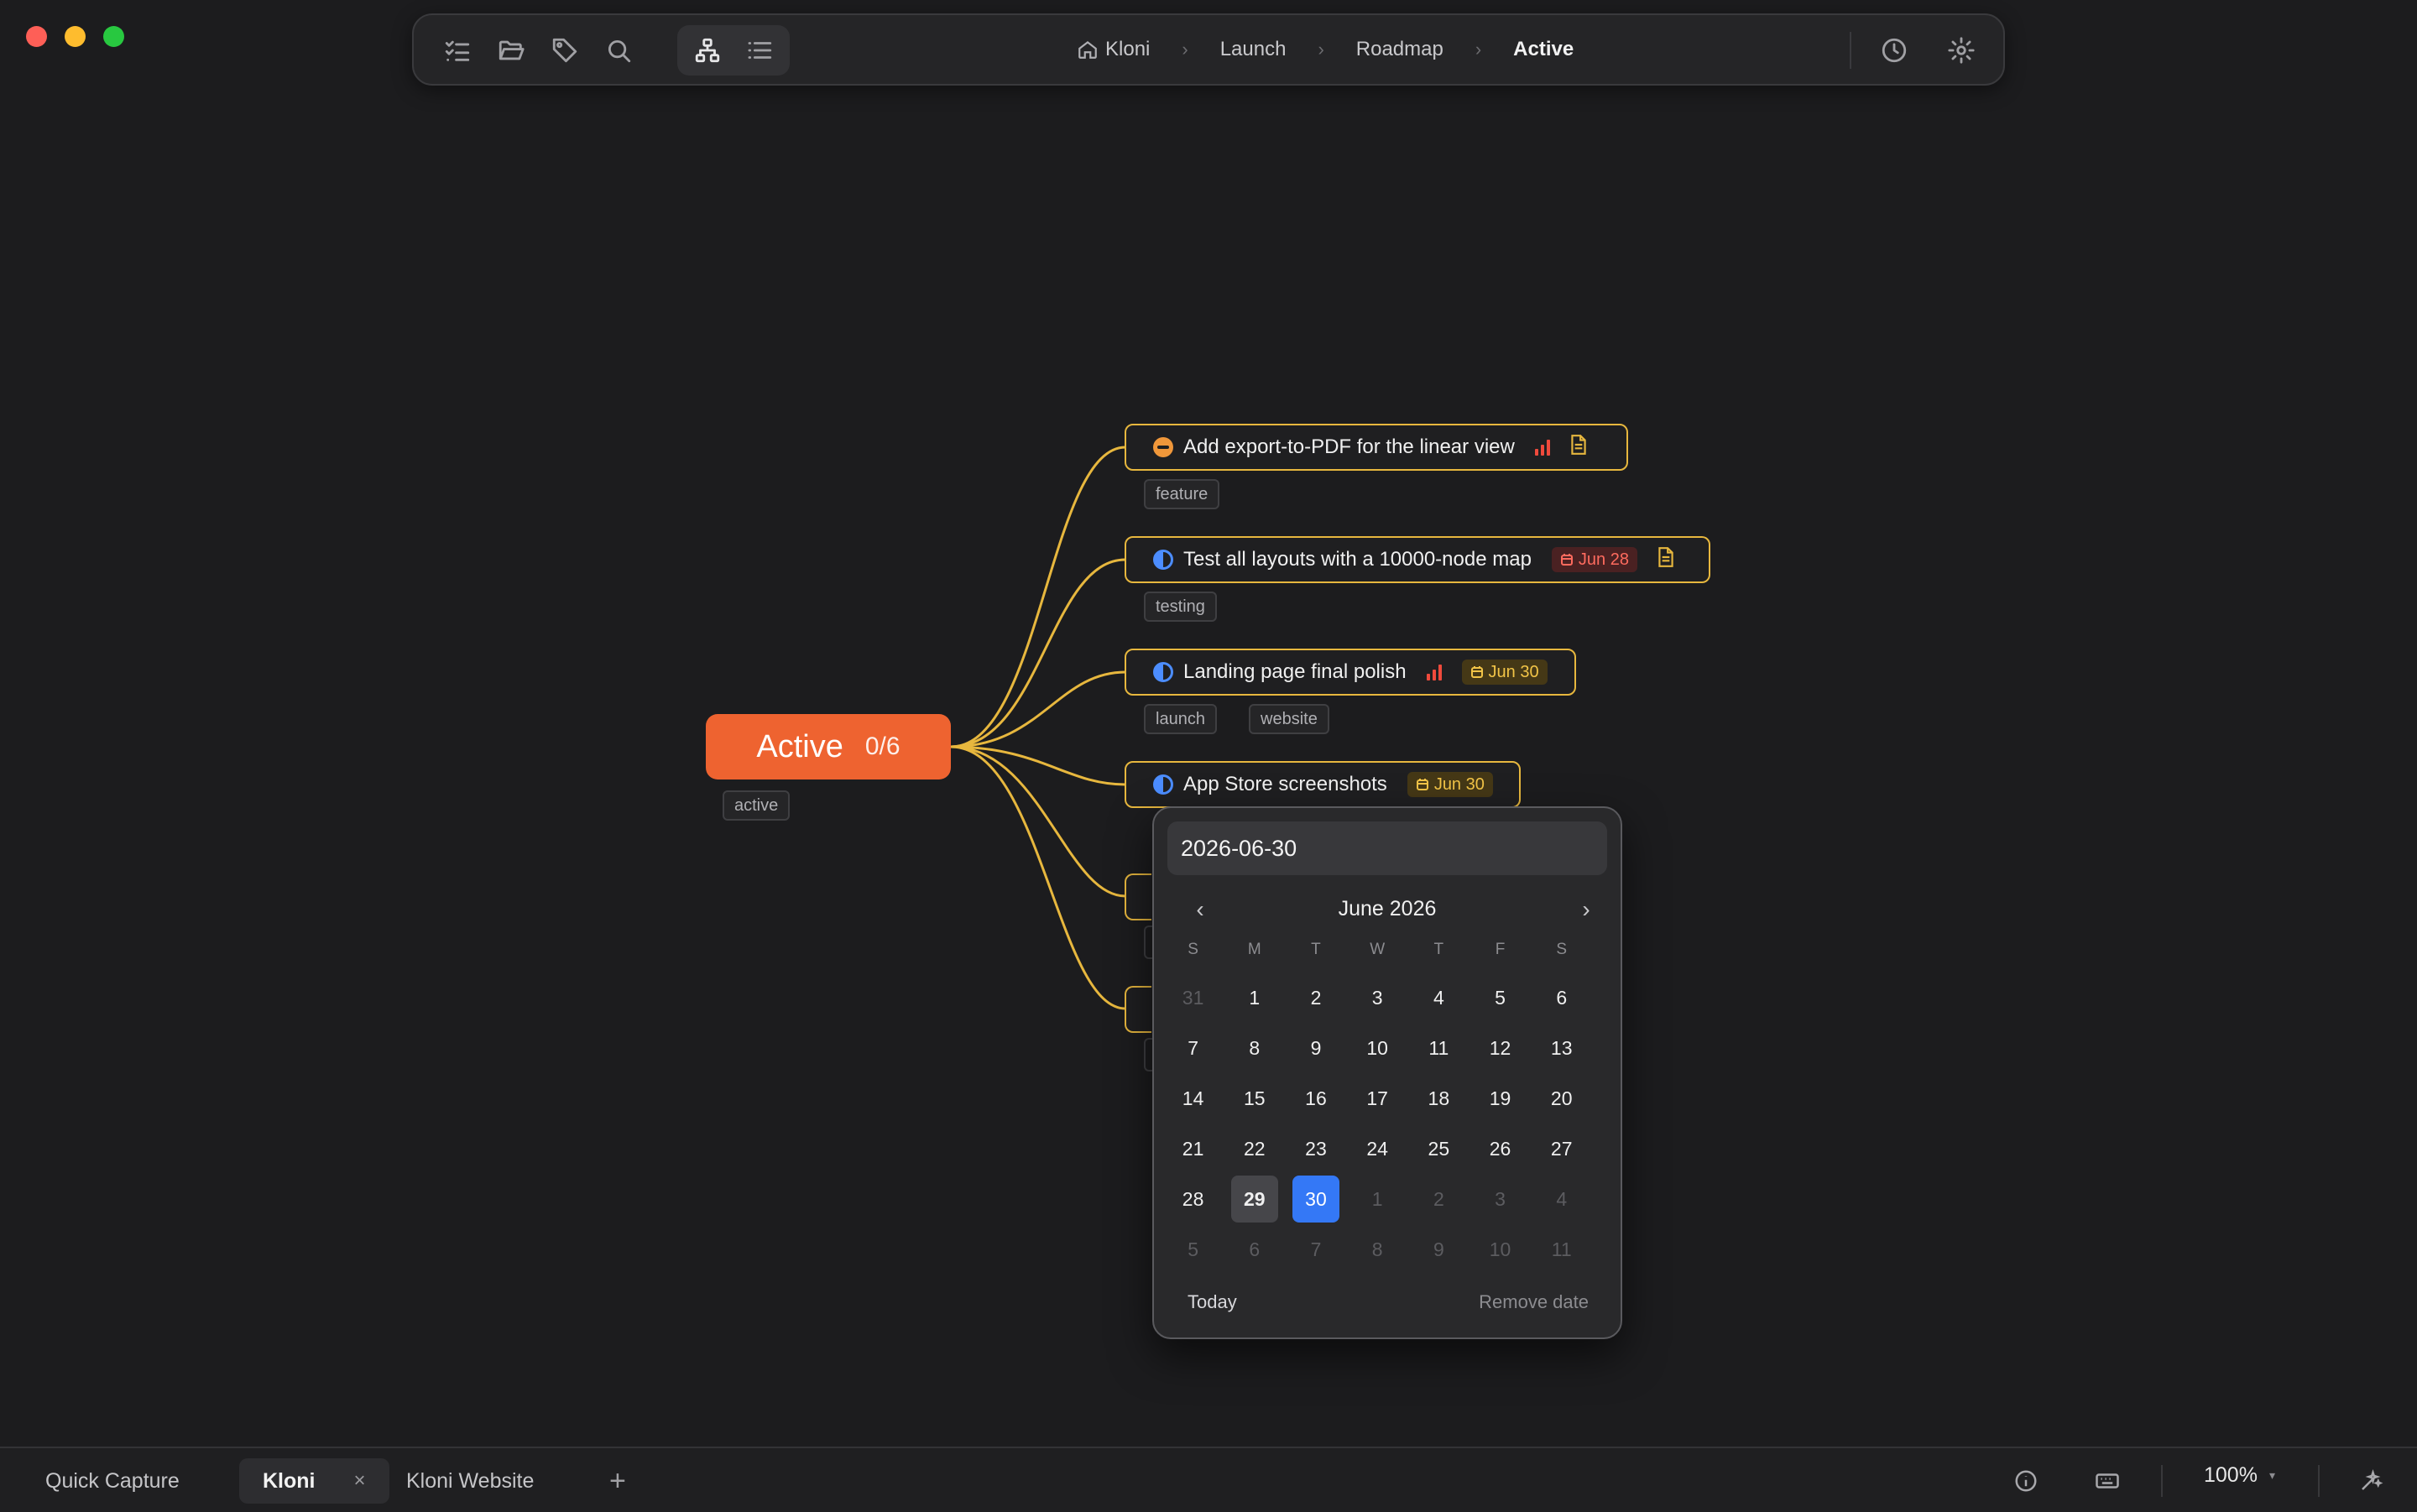 This screenshot has width=2417, height=1512. Describe the element at coordinates (1376, 447) in the screenshot. I see `node-export-pdf: Add export-to-PDF for the linear view` at that location.